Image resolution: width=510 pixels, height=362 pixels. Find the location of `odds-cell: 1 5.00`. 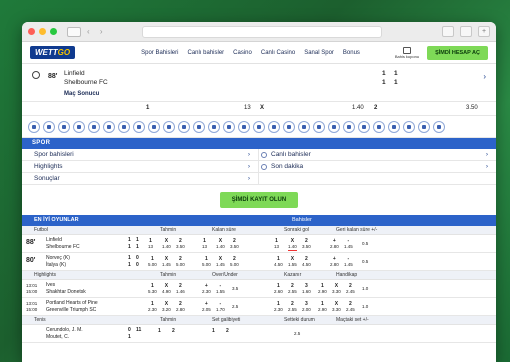

odds-cell: 1 5.00 is located at coordinates (152, 262).